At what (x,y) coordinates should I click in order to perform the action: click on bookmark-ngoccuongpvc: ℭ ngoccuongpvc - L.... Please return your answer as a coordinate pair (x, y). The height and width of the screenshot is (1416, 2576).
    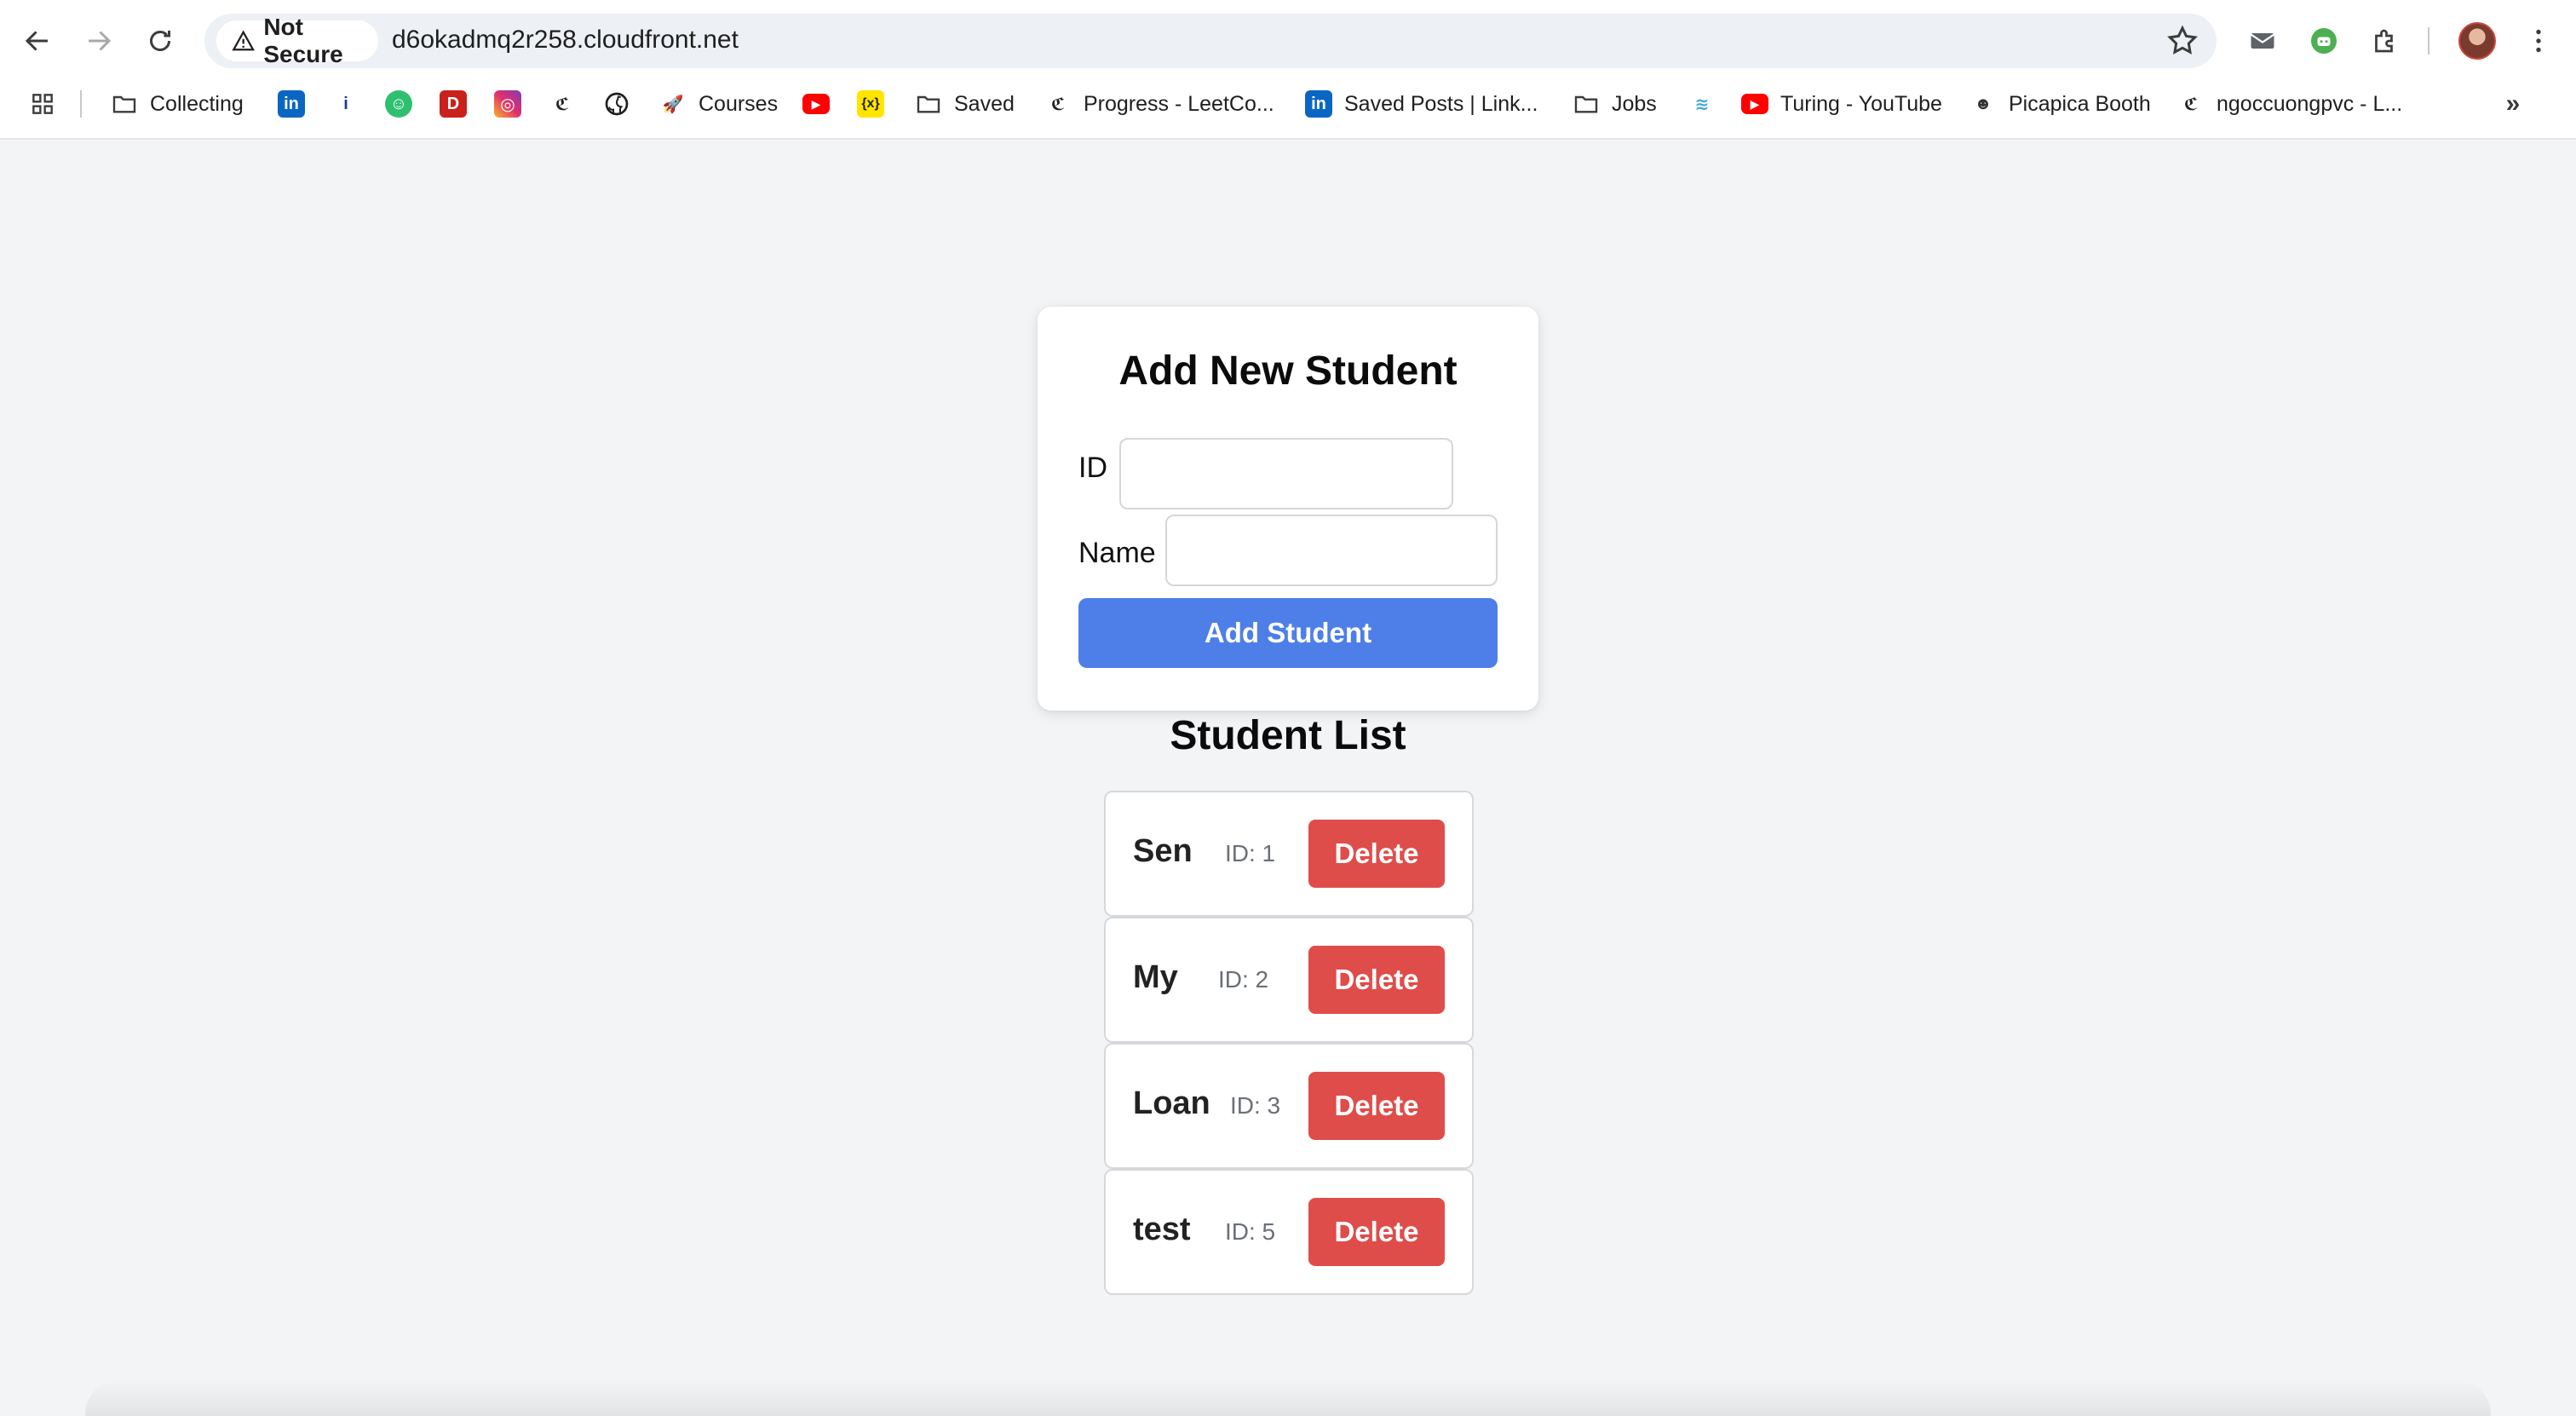
    Looking at the image, I should click on (2289, 104).